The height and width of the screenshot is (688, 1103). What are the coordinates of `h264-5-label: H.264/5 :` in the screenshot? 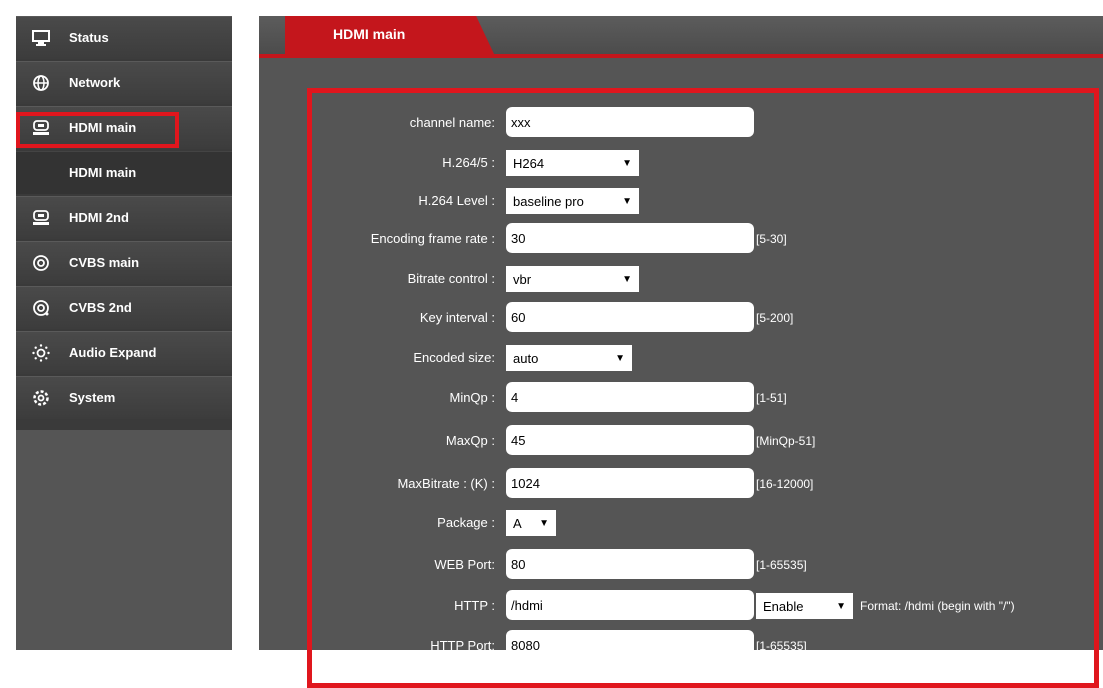 It's located at (468, 162).